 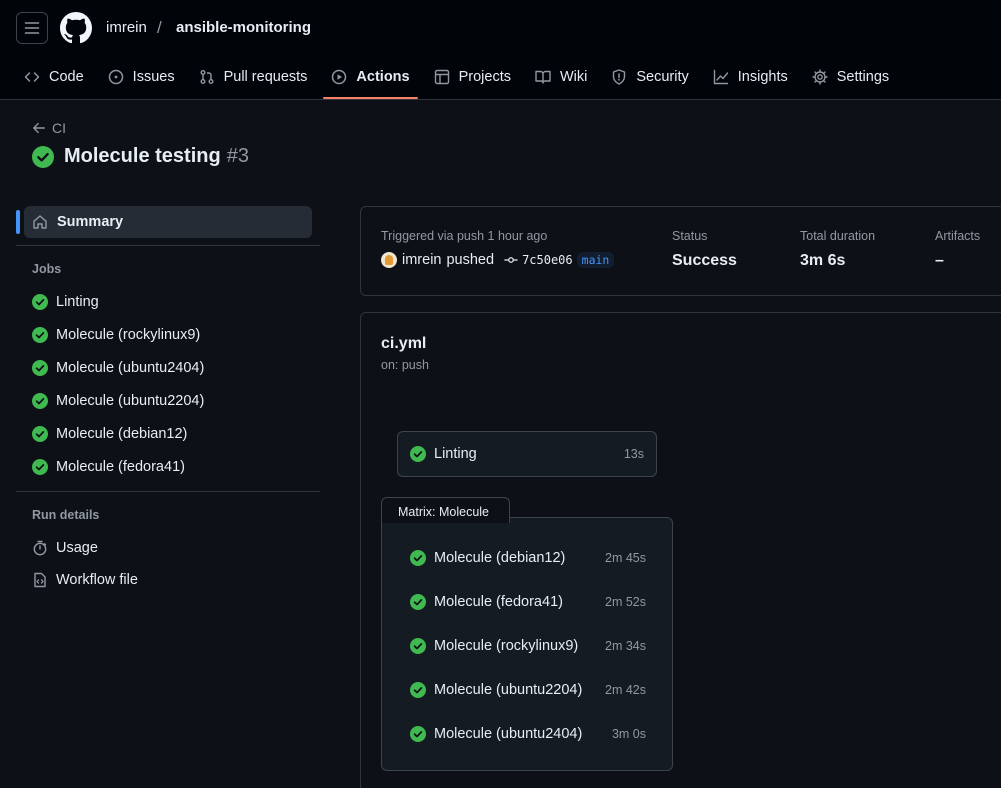 I want to click on tab-pull-requests-label: Pull requests, so click(x=265, y=77).